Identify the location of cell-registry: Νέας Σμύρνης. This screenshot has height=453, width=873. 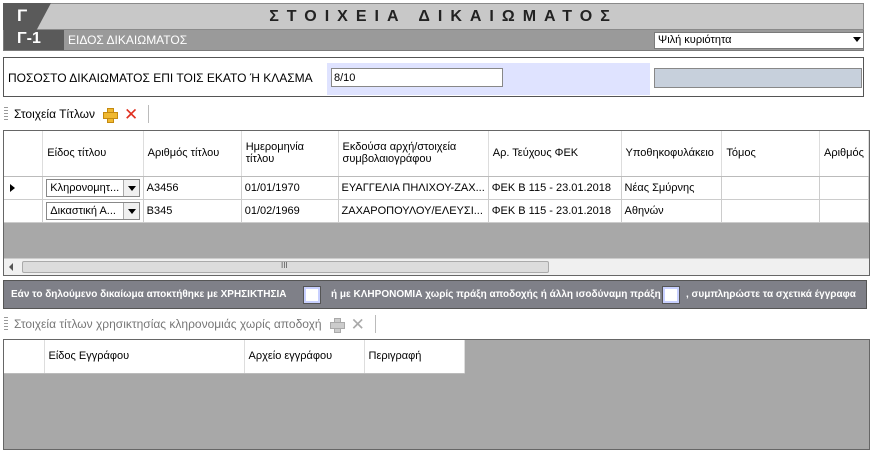
(672, 188).